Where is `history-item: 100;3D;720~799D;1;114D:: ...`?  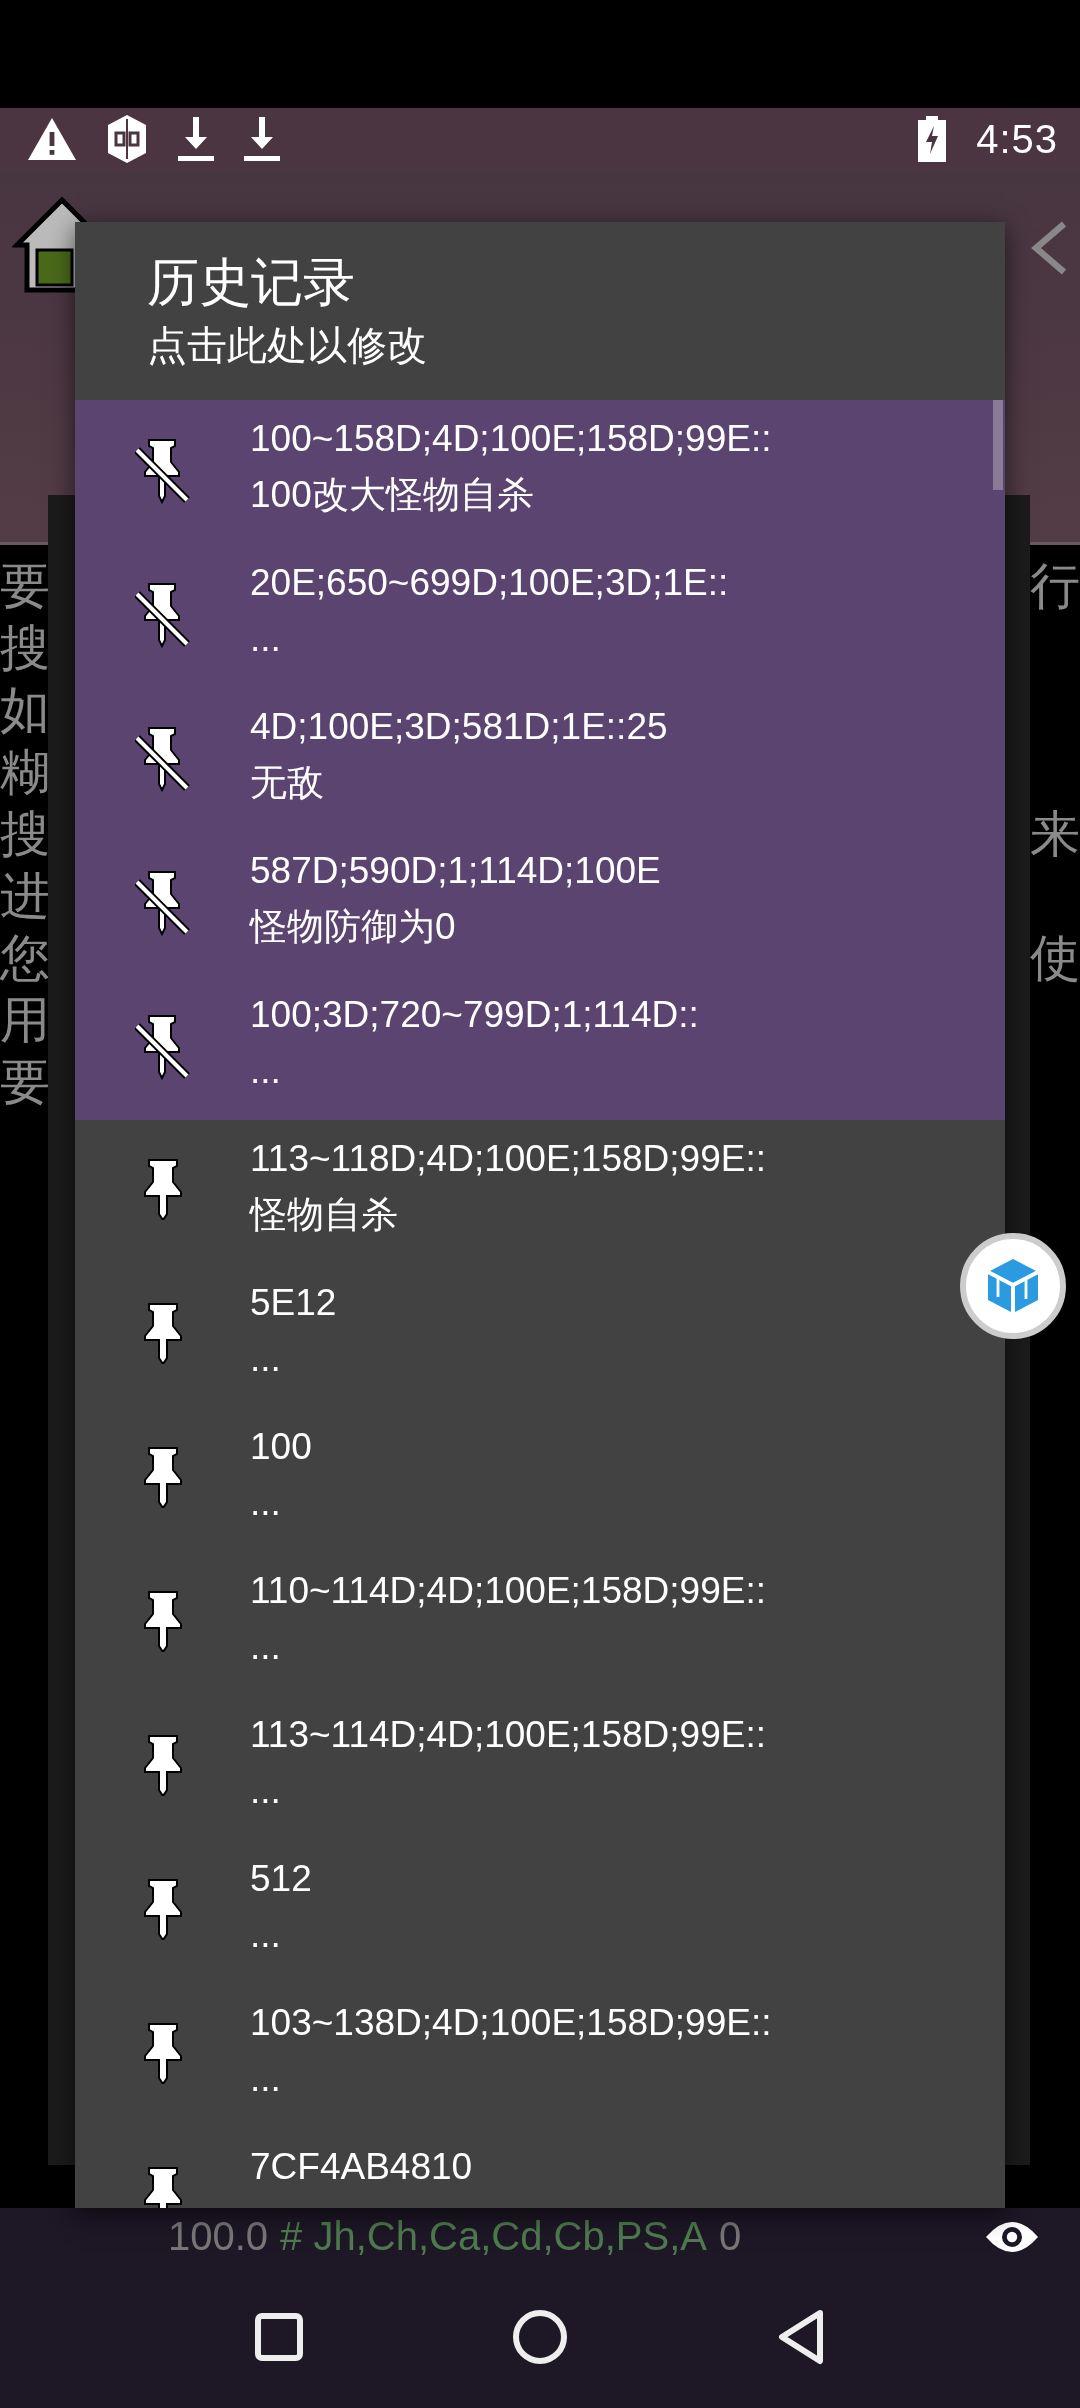 history-item: 100;3D;720~799D;1;114D:: ... is located at coordinates (540, 1048).